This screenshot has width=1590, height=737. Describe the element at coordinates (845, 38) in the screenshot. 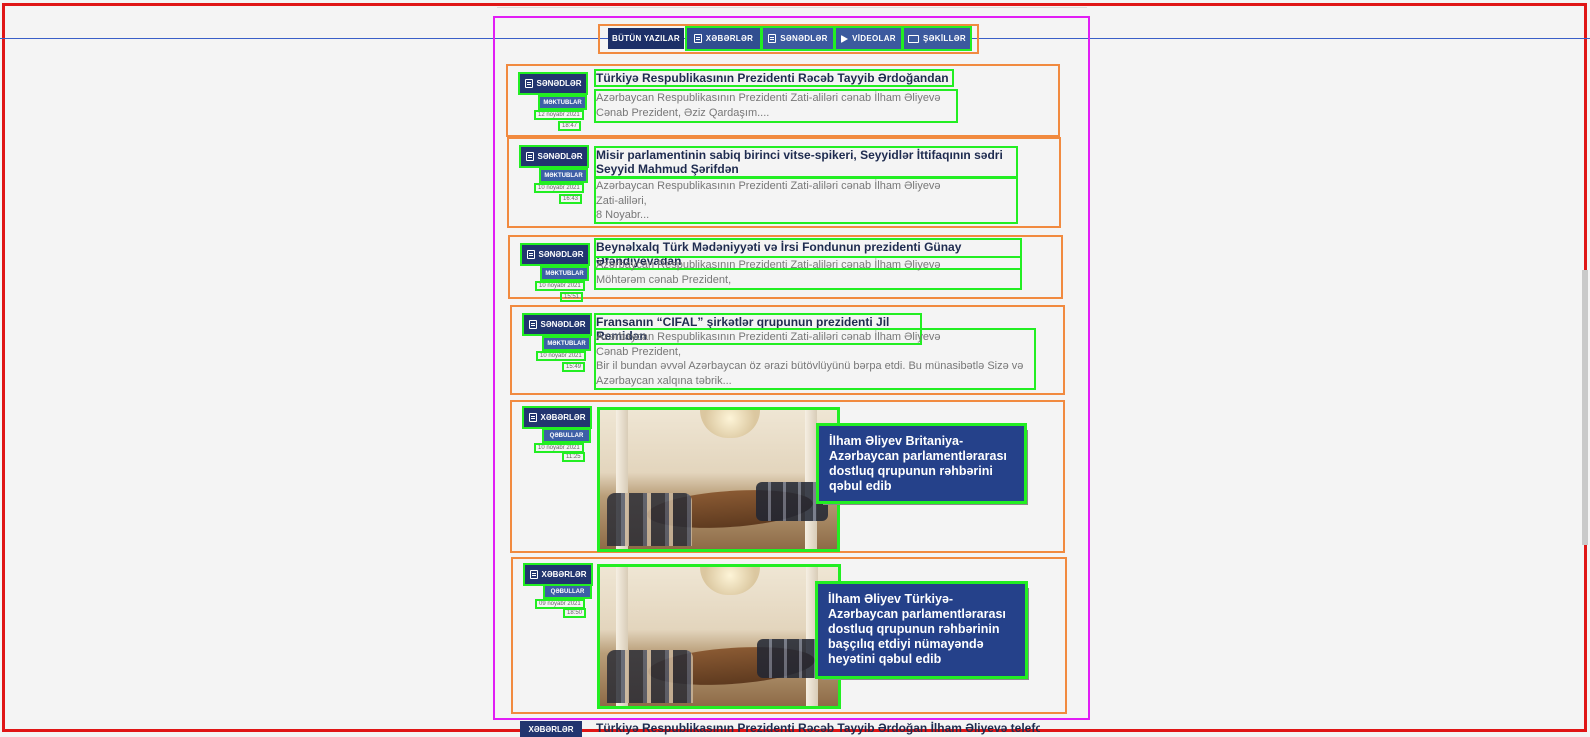

I see `play-icon` at that location.